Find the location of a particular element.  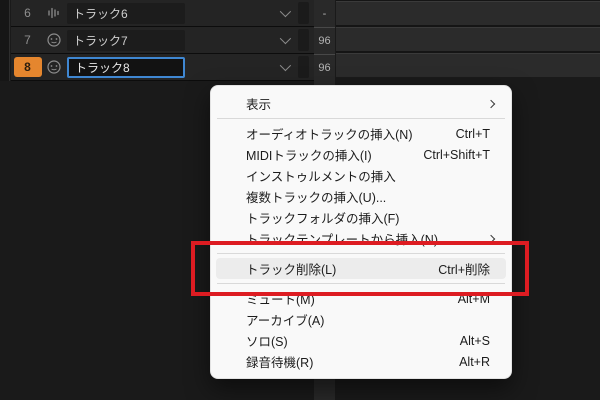

track-number-selected: 8 is located at coordinates (27, 67).